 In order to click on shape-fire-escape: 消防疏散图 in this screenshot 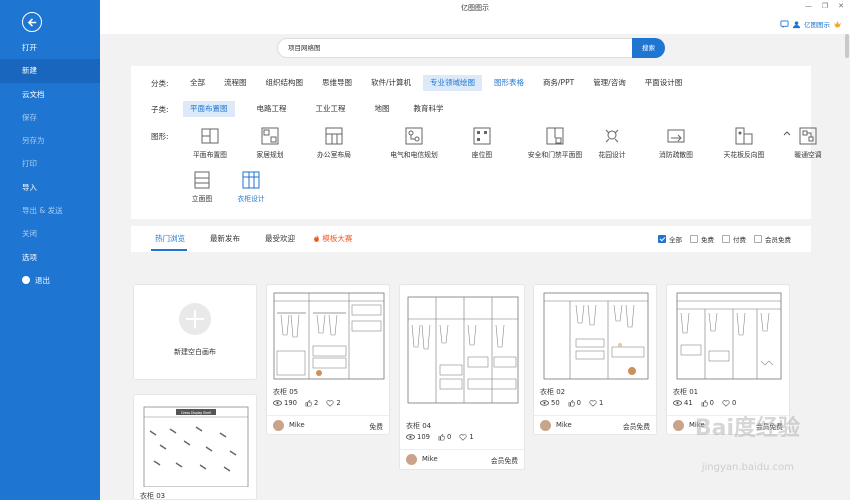, I will do `click(676, 142)`.